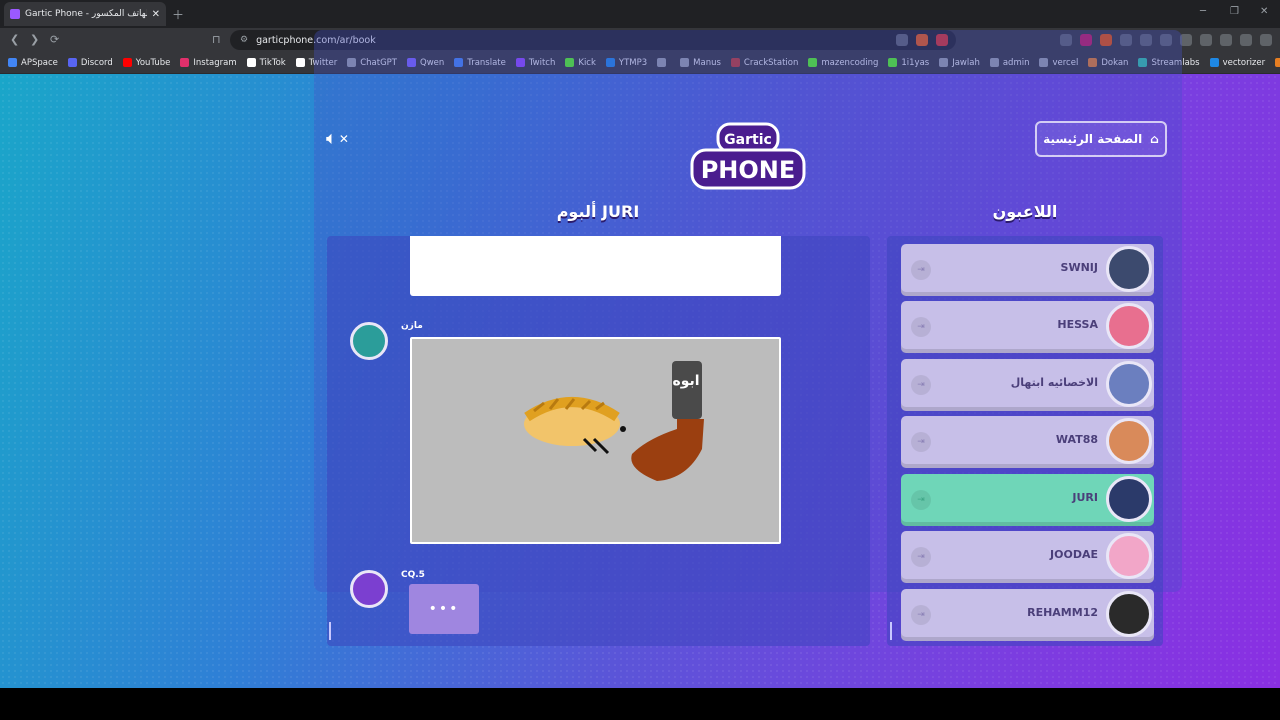 The height and width of the screenshot is (720, 1280). I want to click on bookmark-item: vectorizer, so click(1237, 62).